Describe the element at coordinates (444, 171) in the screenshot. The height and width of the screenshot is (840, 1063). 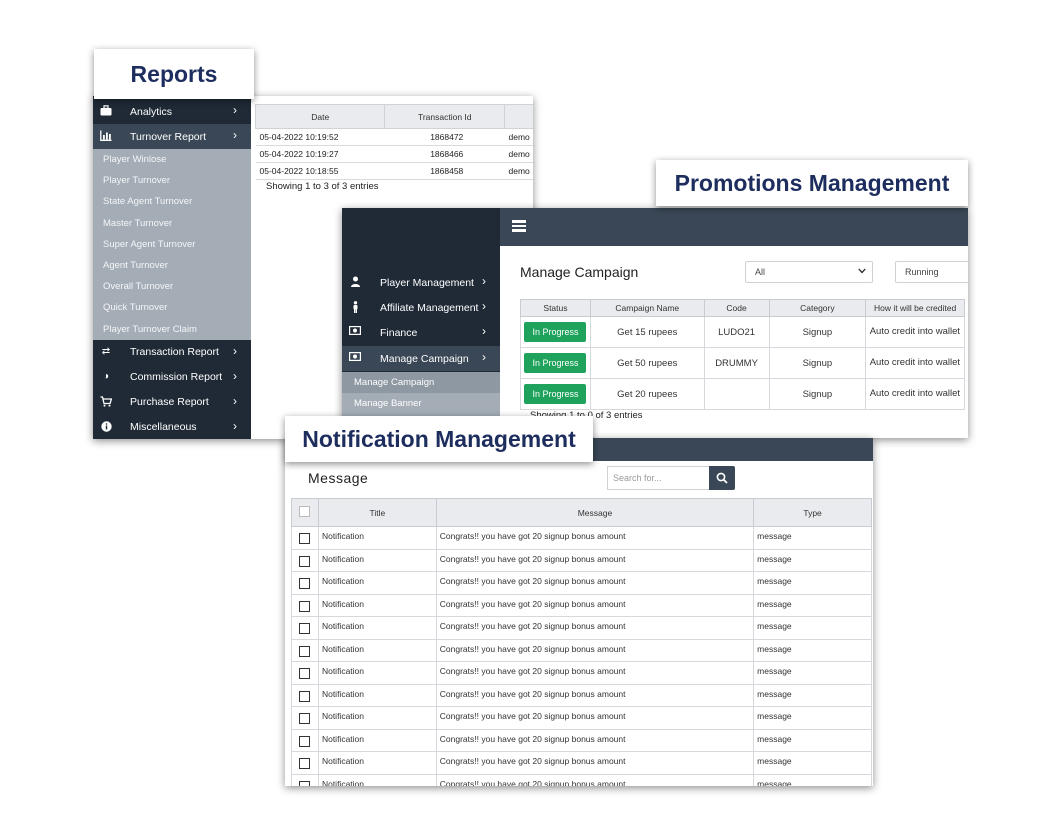
I see `transaction-id-cell: 1868458` at that location.